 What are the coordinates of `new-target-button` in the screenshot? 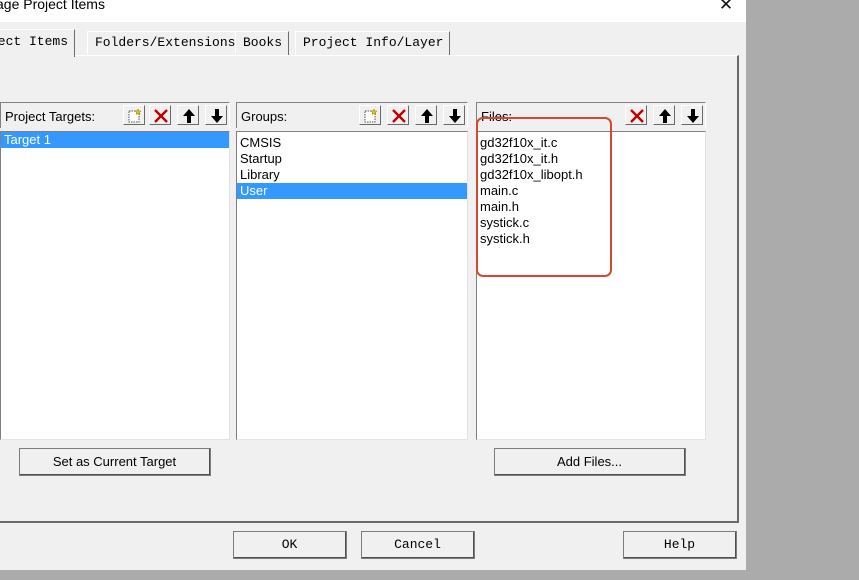 It's located at (134, 115).